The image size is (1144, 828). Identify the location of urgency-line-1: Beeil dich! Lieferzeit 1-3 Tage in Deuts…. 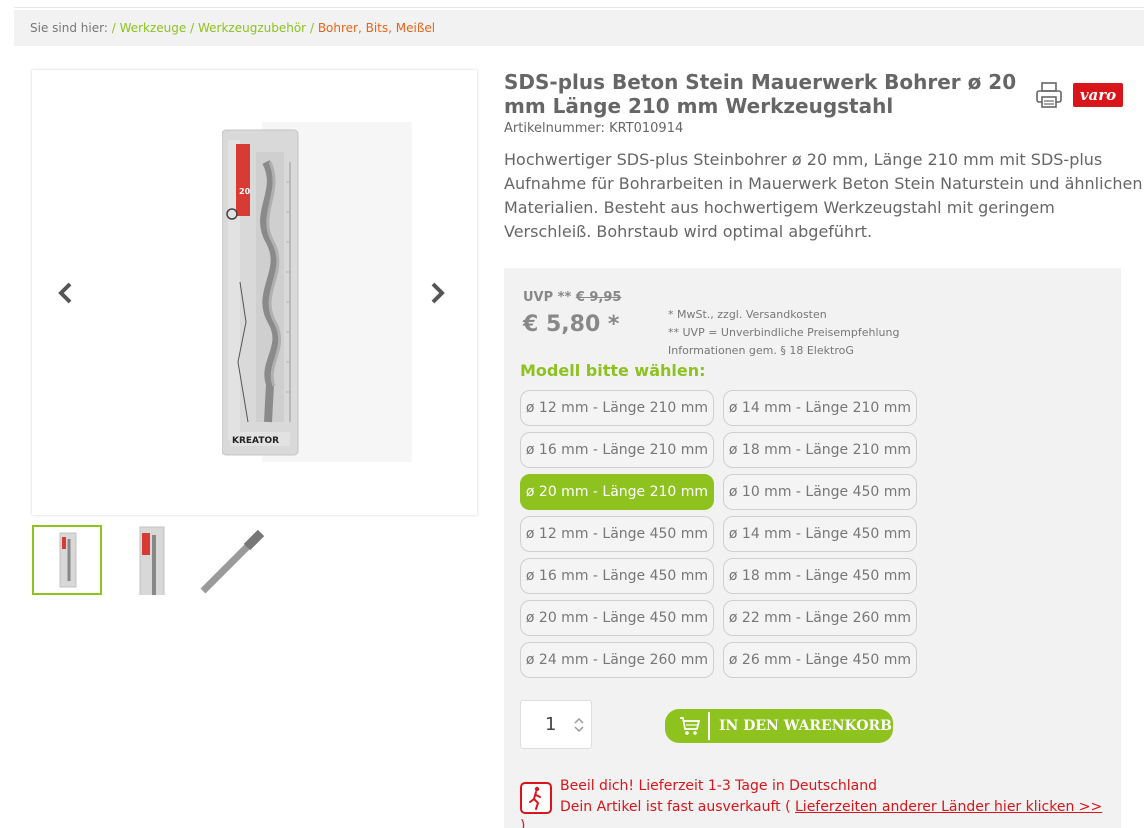
(719, 786).